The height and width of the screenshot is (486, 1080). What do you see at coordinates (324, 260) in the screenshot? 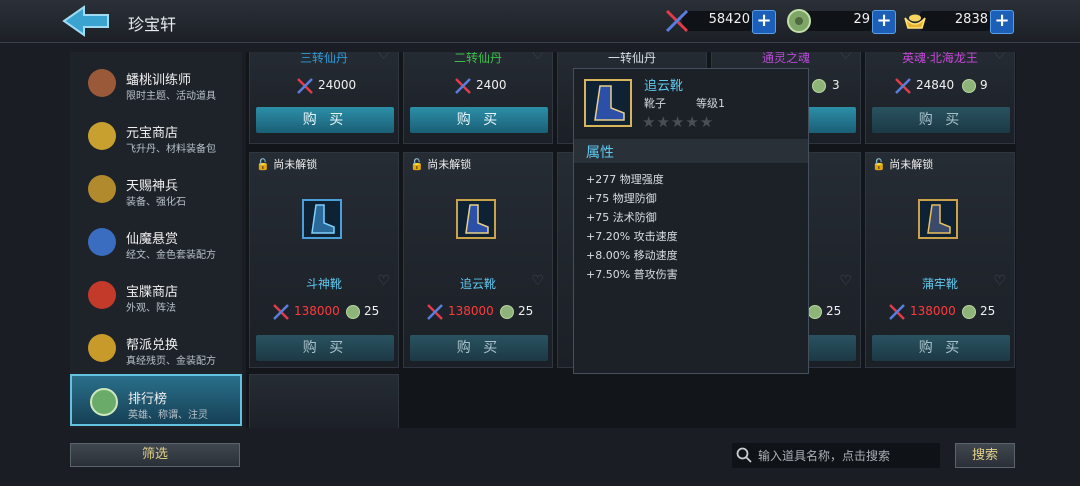
I see `item-card: 🔓 尚未解锁 斗神靴 ♡ 138000 25 购 买` at bounding box center [324, 260].